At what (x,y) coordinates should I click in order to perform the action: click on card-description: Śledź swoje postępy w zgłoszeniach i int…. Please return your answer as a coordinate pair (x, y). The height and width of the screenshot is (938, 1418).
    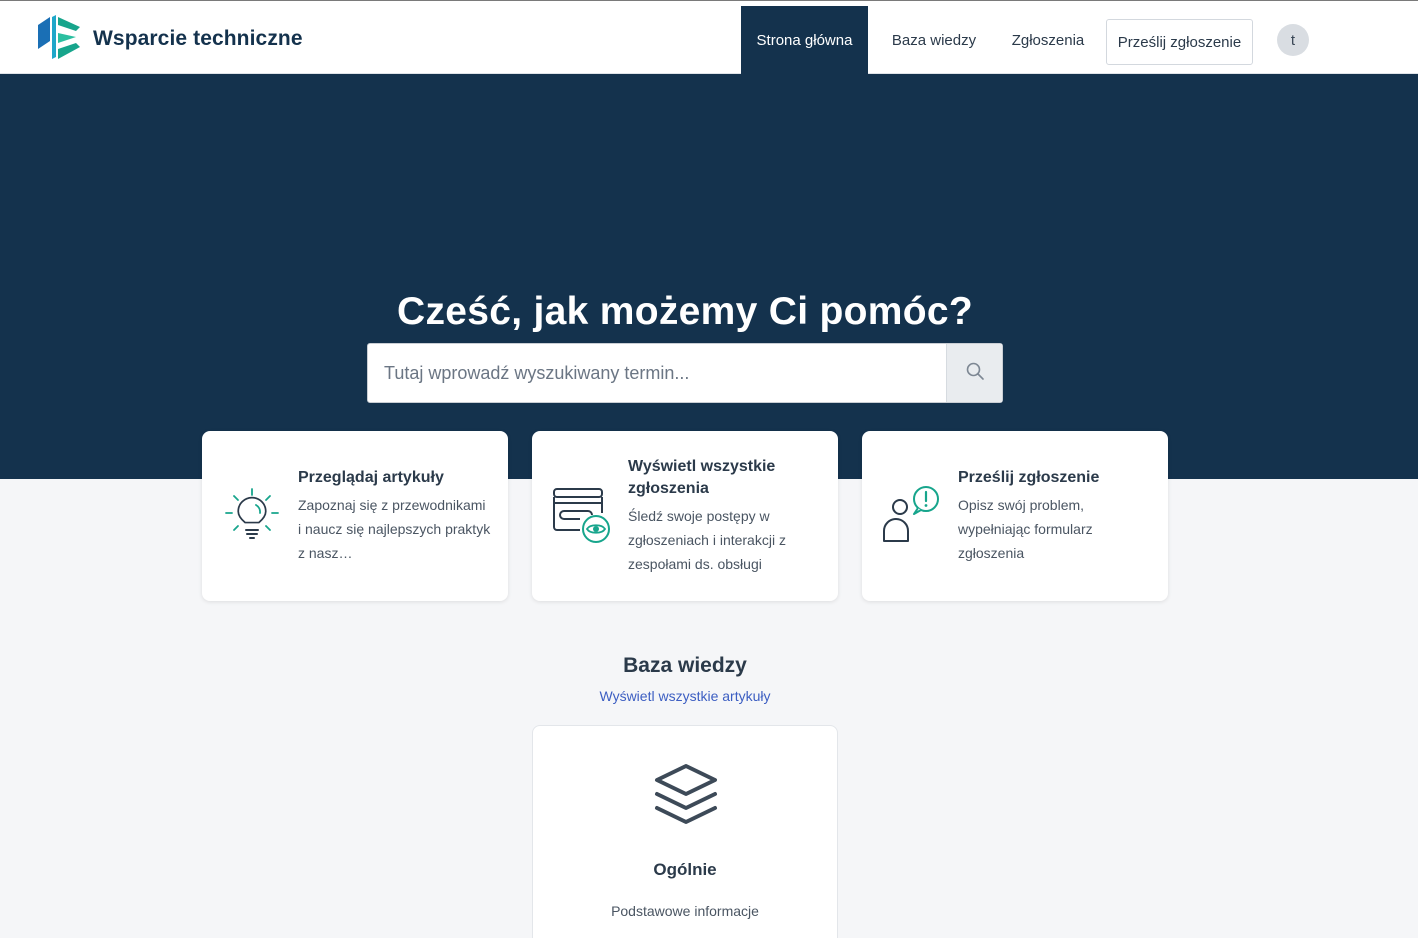
    Looking at the image, I should click on (707, 540).